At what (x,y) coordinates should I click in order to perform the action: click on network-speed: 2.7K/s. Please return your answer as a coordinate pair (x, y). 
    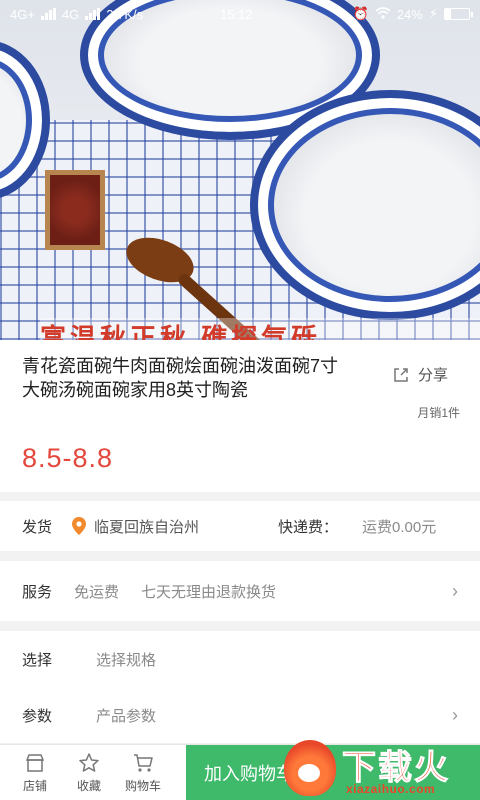
    Looking at the image, I should click on (125, 14).